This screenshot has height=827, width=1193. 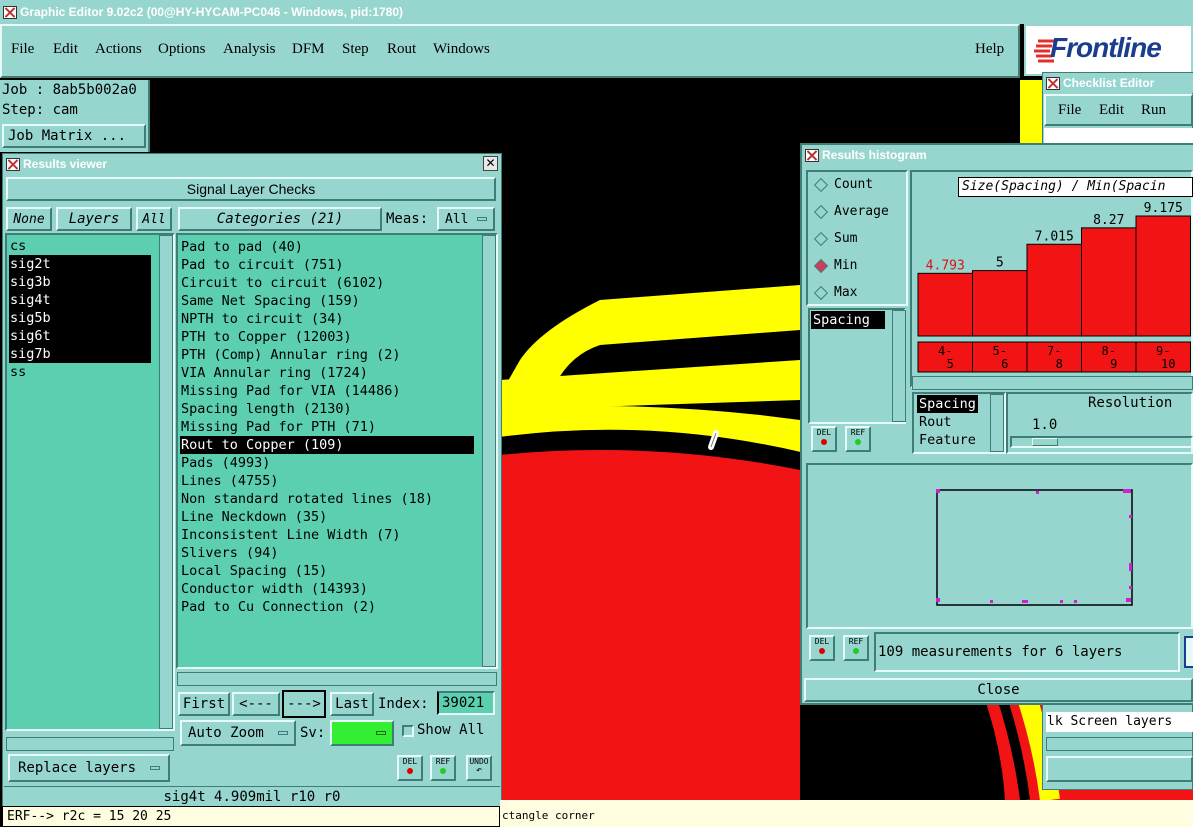 I want to click on category-item: Pad to pad (40), so click(x=327, y=247).